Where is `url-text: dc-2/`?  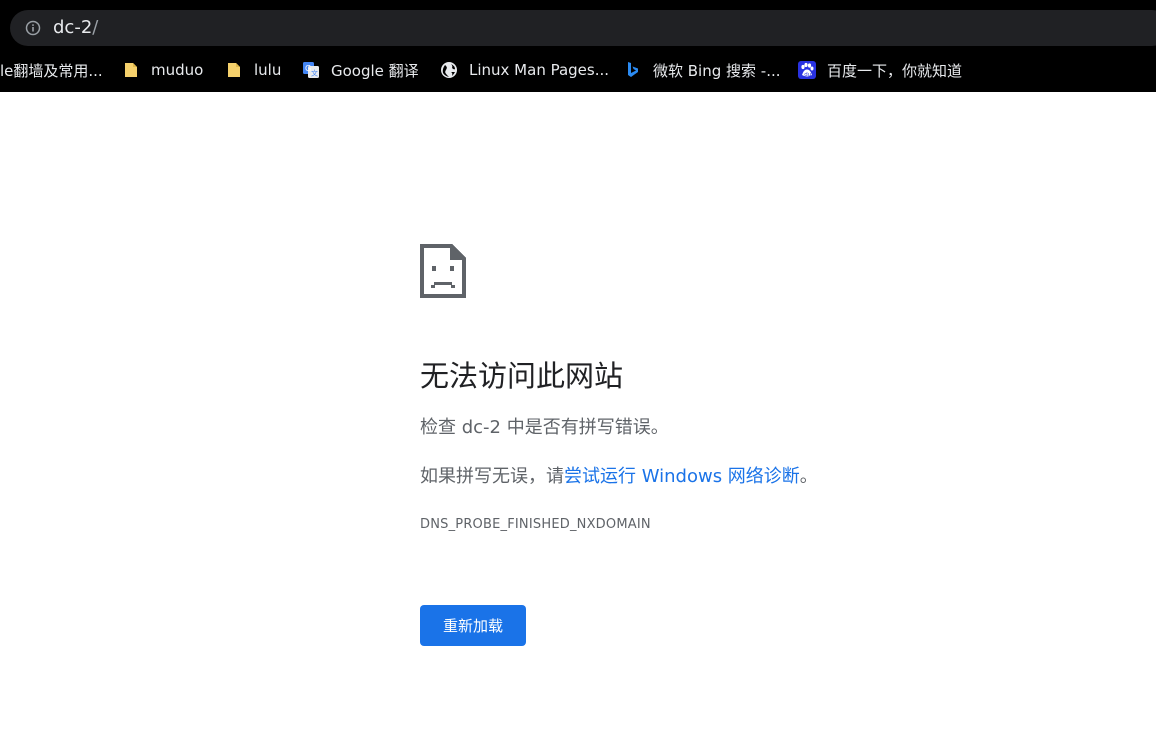 url-text: dc-2/ is located at coordinates (75, 28).